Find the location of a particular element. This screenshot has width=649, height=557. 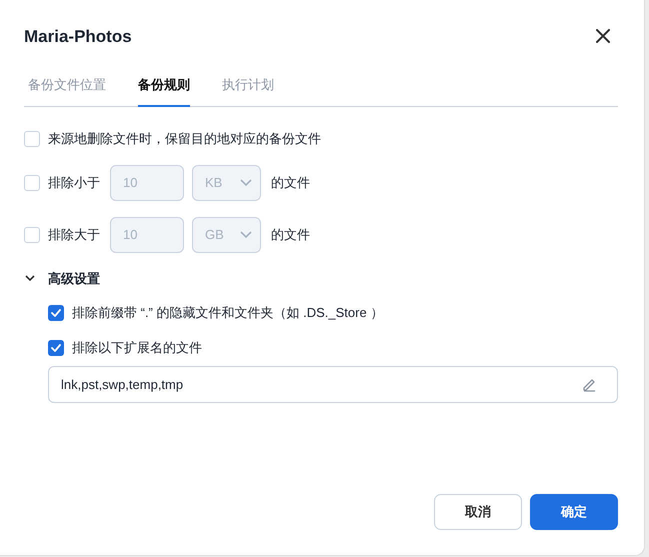

close-icon is located at coordinates (603, 36).